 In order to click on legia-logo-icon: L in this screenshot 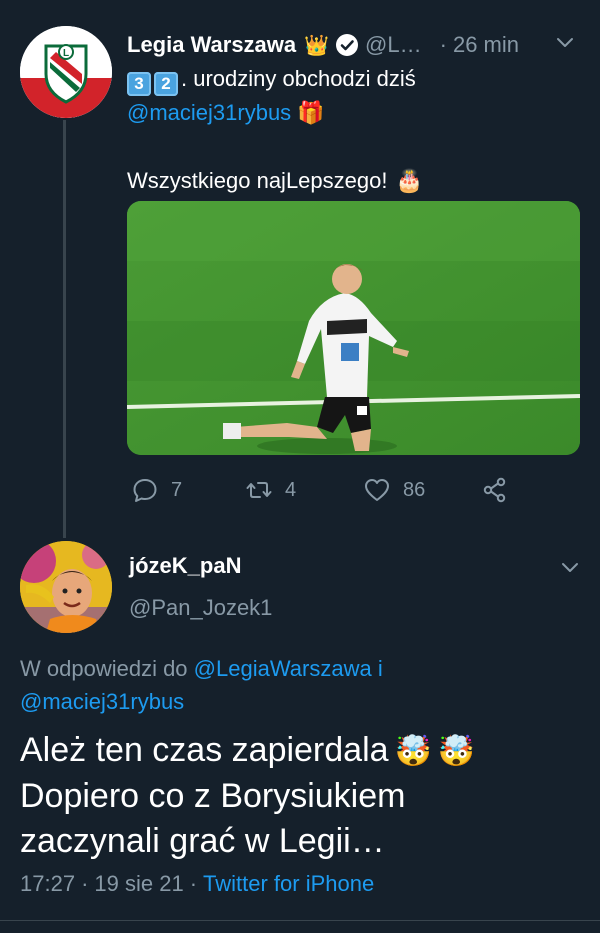, I will do `click(66, 72)`.